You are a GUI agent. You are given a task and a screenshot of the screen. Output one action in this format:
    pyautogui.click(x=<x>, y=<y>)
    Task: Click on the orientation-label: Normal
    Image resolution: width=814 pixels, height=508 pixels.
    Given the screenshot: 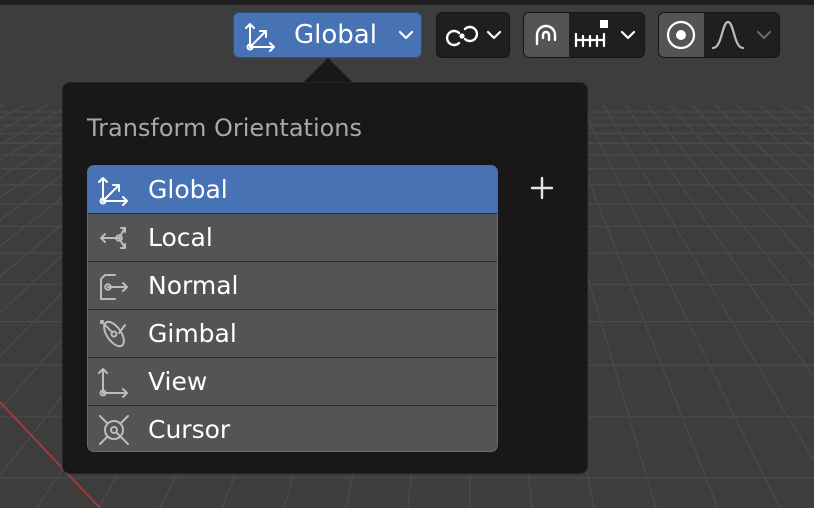 What is the action you would take?
    pyautogui.click(x=193, y=285)
    